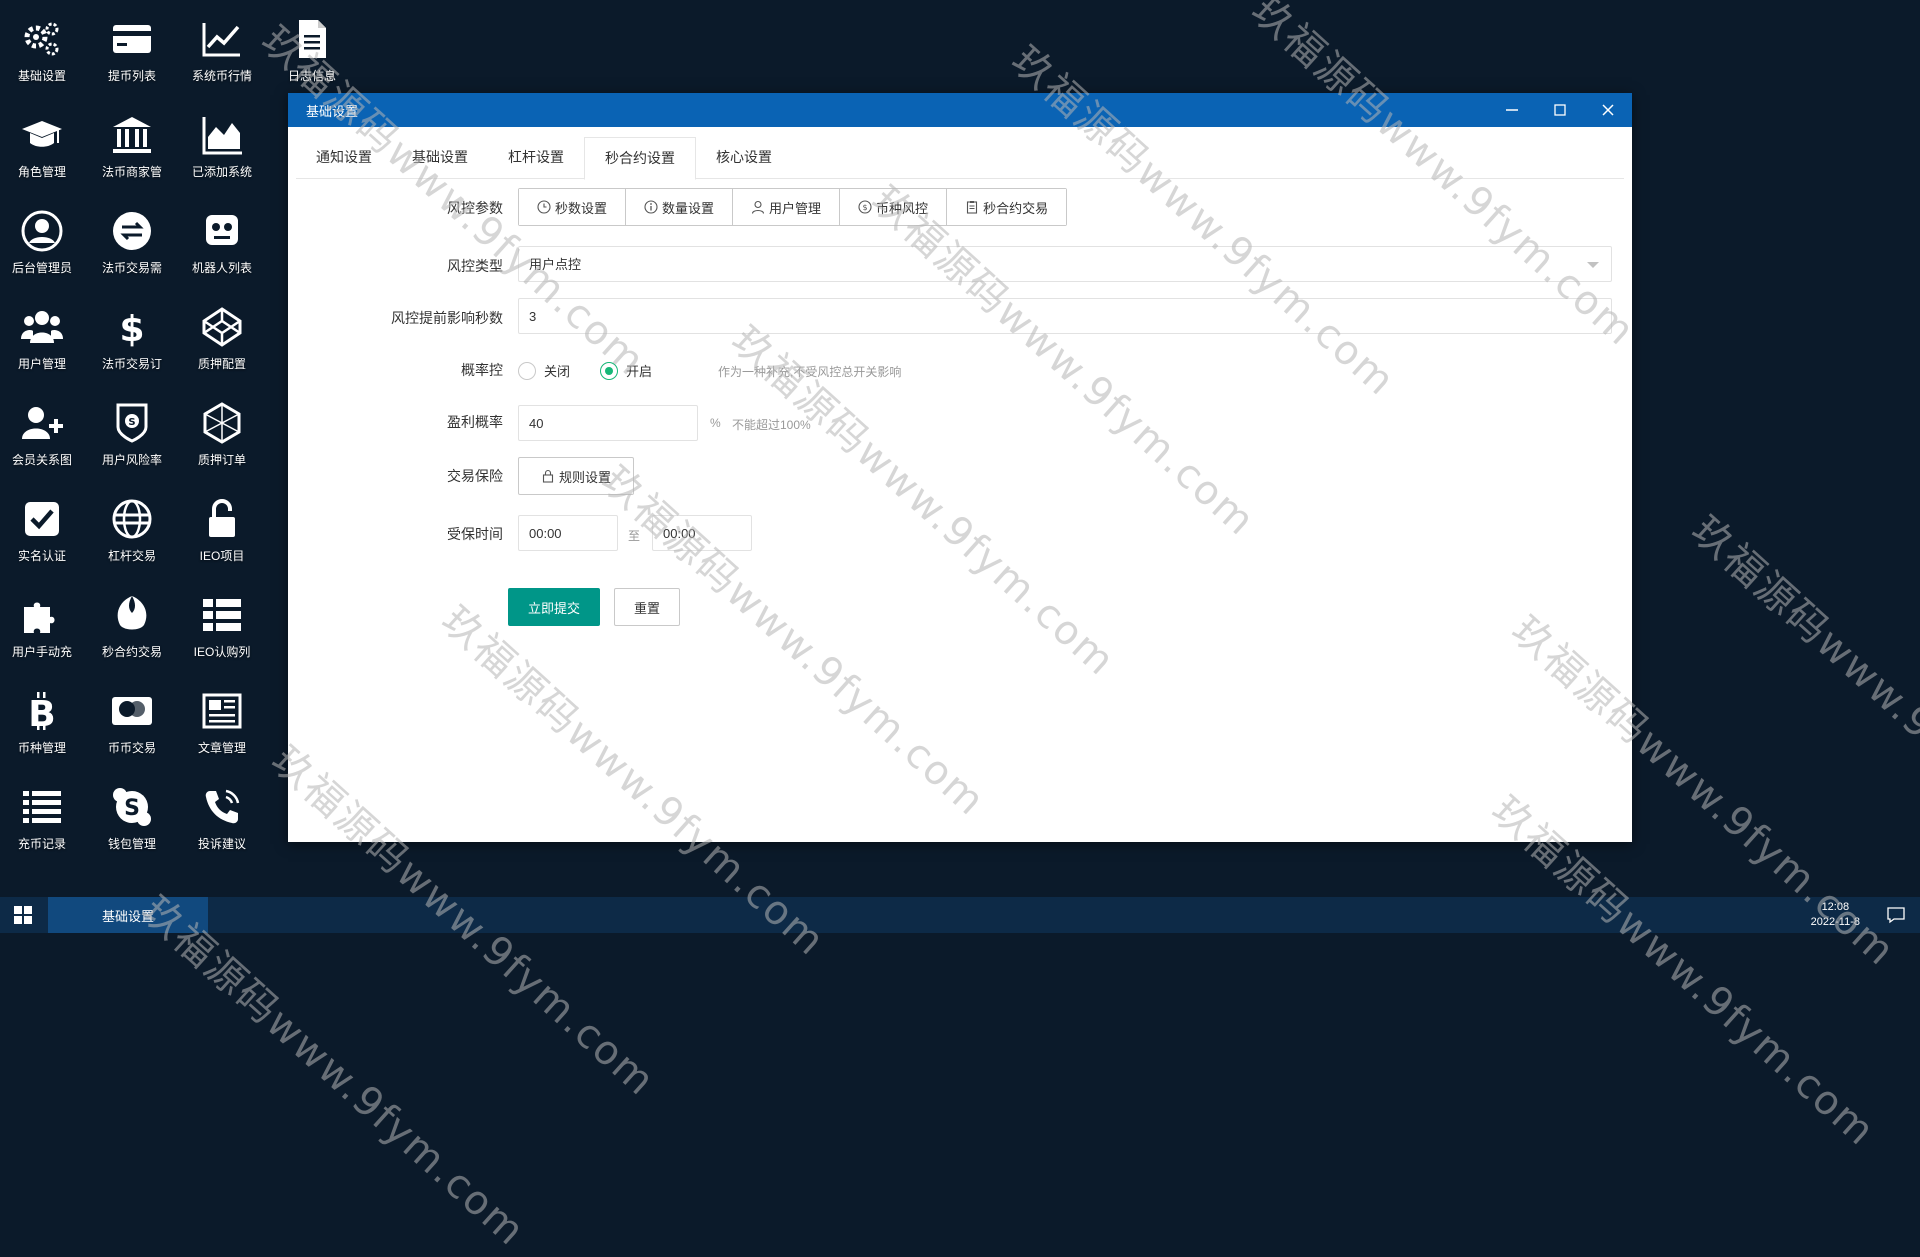 The image size is (1920, 1257). Describe the element at coordinates (573, 207) in the screenshot. I see `seconds-settings-button: 秒数设置` at that location.